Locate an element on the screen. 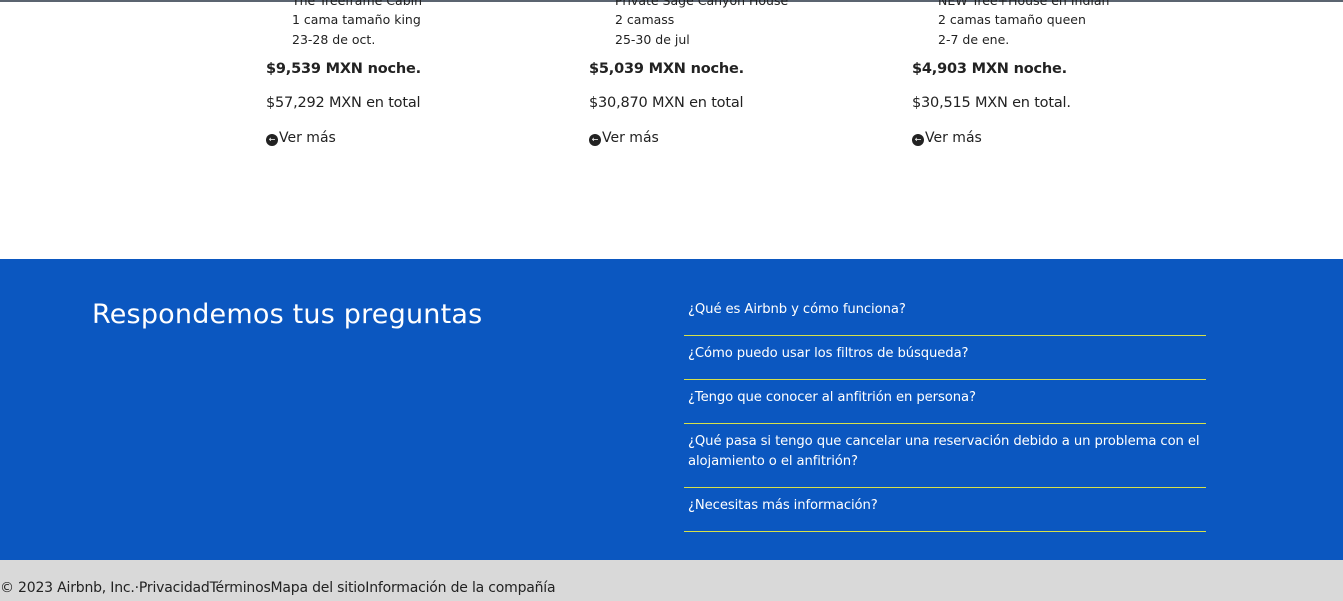 Image resolution: width=1343 pixels, height=601 pixels. listing-price-night: $4,903 MXN noche. is located at coordinates (989, 69).